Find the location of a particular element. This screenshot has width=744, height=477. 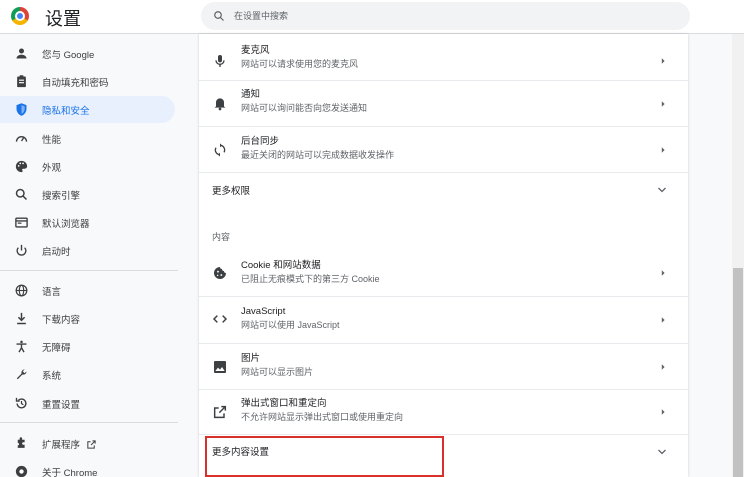

highlight-box is located at coordinates (324, 456).